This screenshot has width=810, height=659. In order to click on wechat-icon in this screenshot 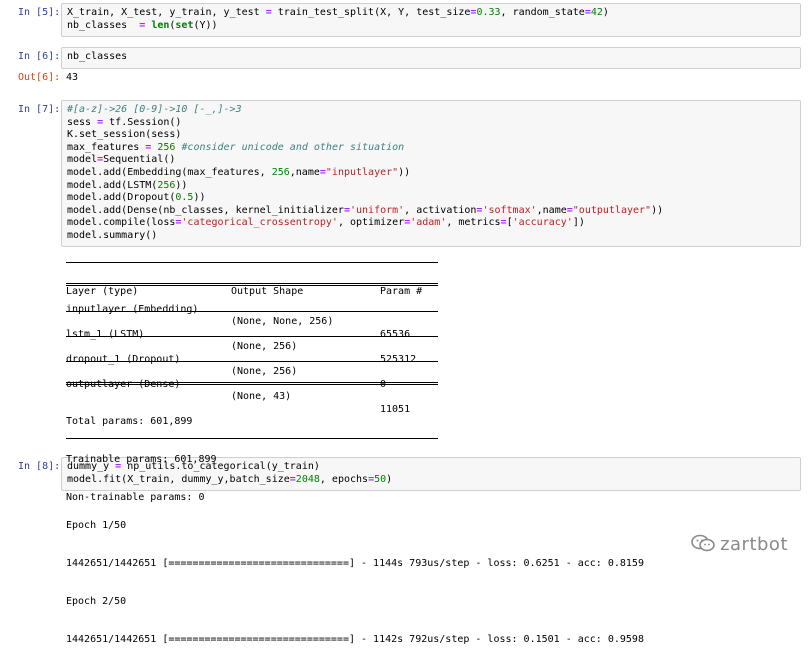, I will do `click(703, 543)`.